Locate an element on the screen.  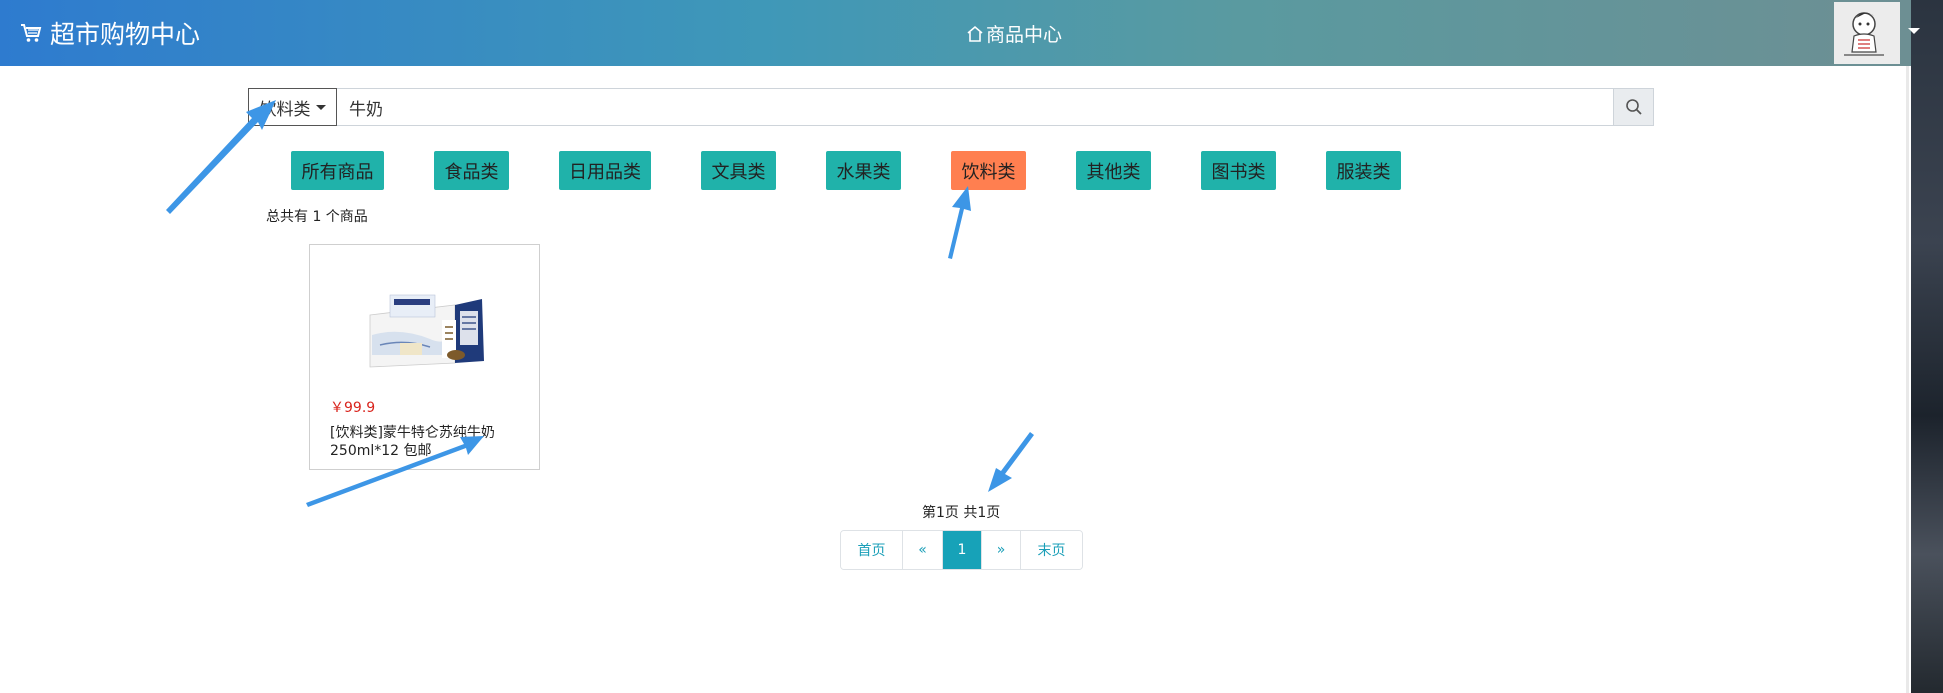
category-button-all: 所有商品 is located at coordinates (337, 170).